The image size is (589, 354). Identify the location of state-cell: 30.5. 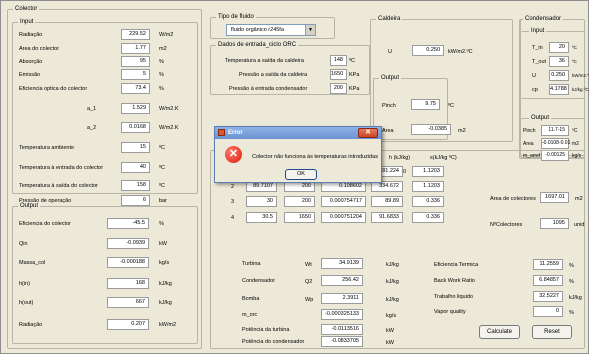
(261, 217).